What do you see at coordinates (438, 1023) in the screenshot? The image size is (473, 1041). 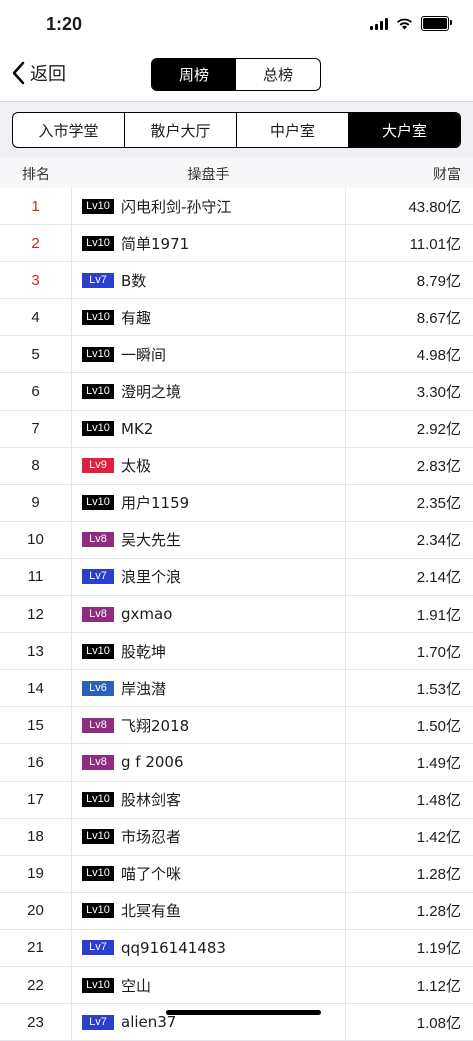 I see `wealth-cell: 1.08亿` at bounding box center [438, 1023].